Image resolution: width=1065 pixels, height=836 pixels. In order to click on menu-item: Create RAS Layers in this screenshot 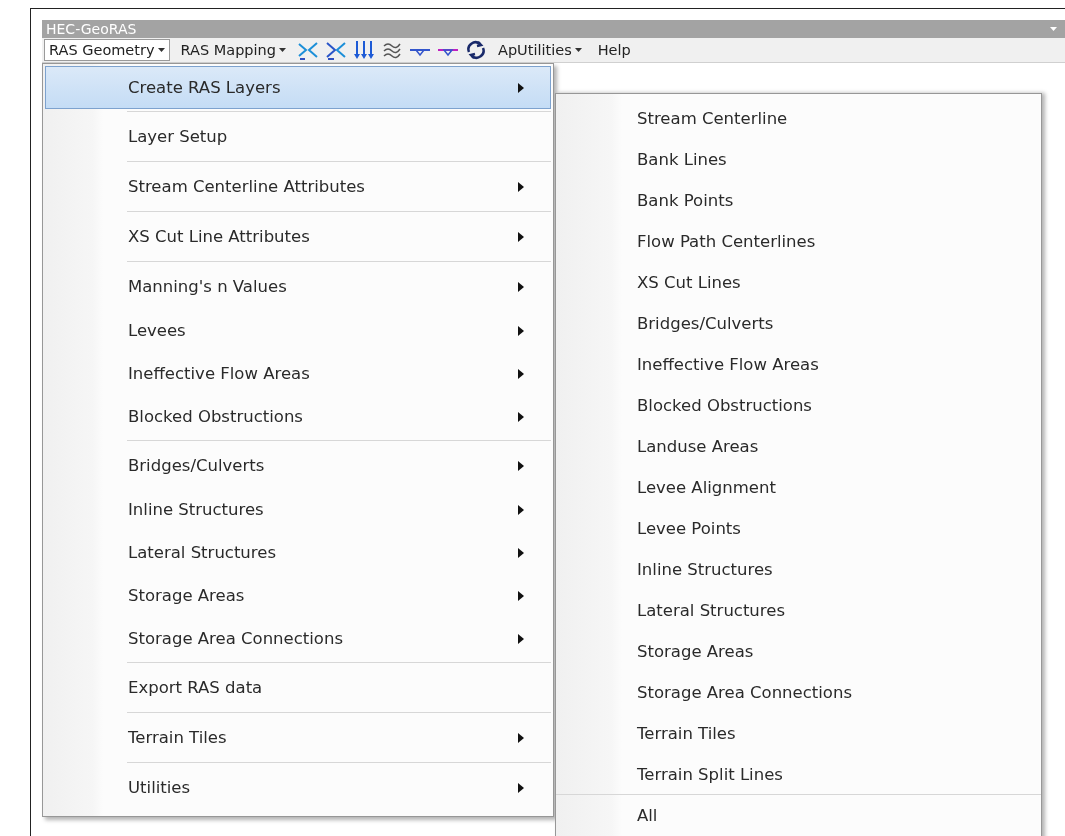, I will do `click(298, 87)`.